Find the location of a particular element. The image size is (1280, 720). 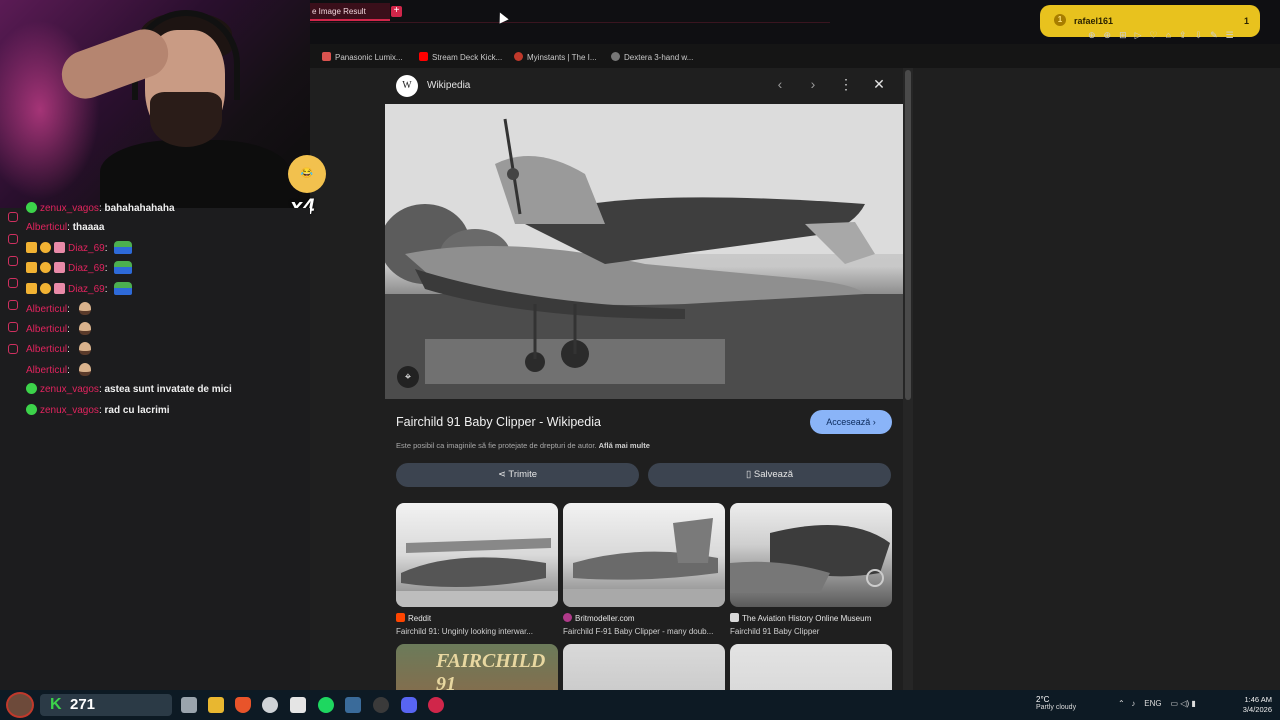

related-thumbnail: FAIRCHILD 91 is located at coordinates (477, 667).